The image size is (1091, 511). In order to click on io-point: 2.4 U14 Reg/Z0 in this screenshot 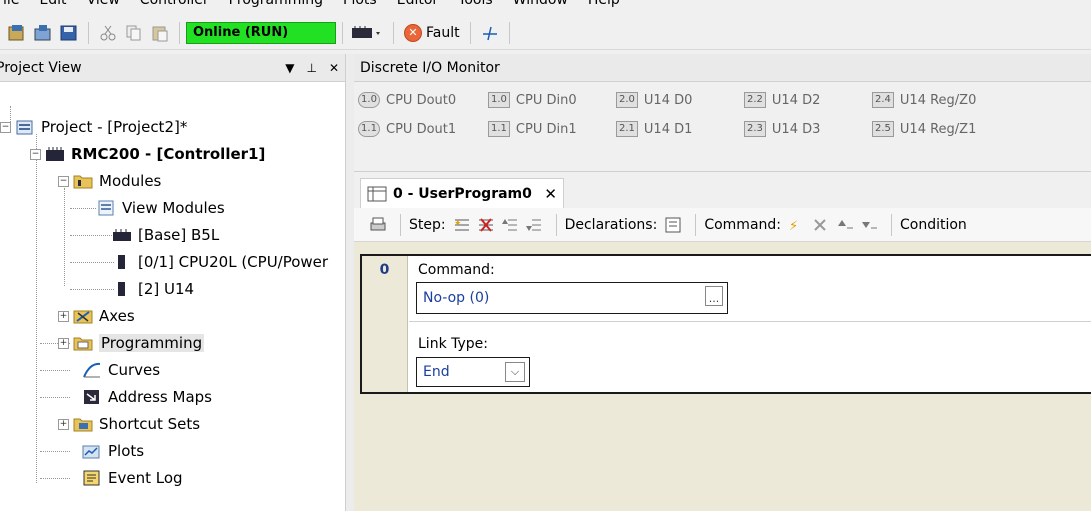, I will do `click(924, 100)`.